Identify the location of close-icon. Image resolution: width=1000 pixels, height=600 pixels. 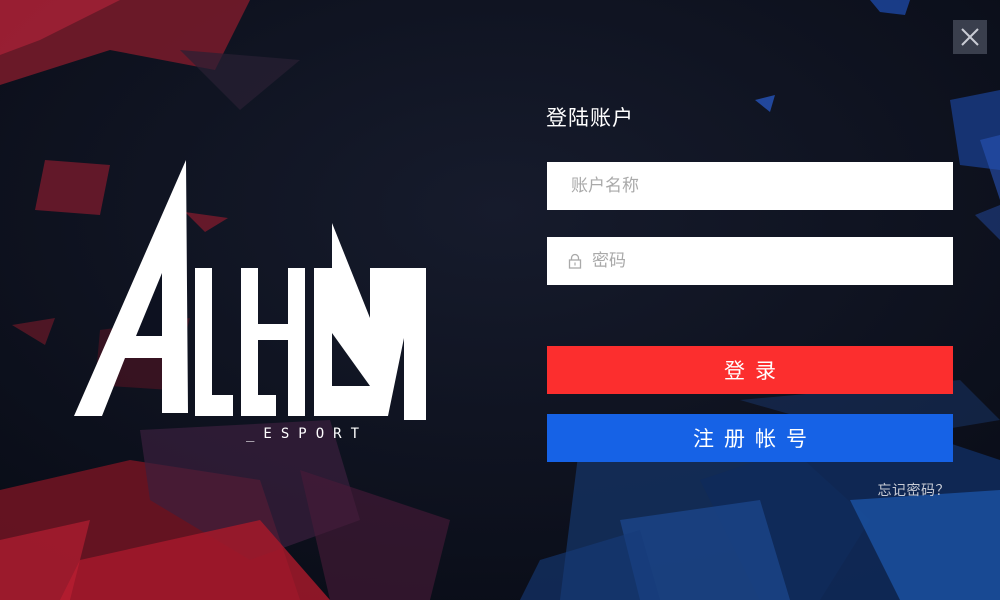
(970, 37).